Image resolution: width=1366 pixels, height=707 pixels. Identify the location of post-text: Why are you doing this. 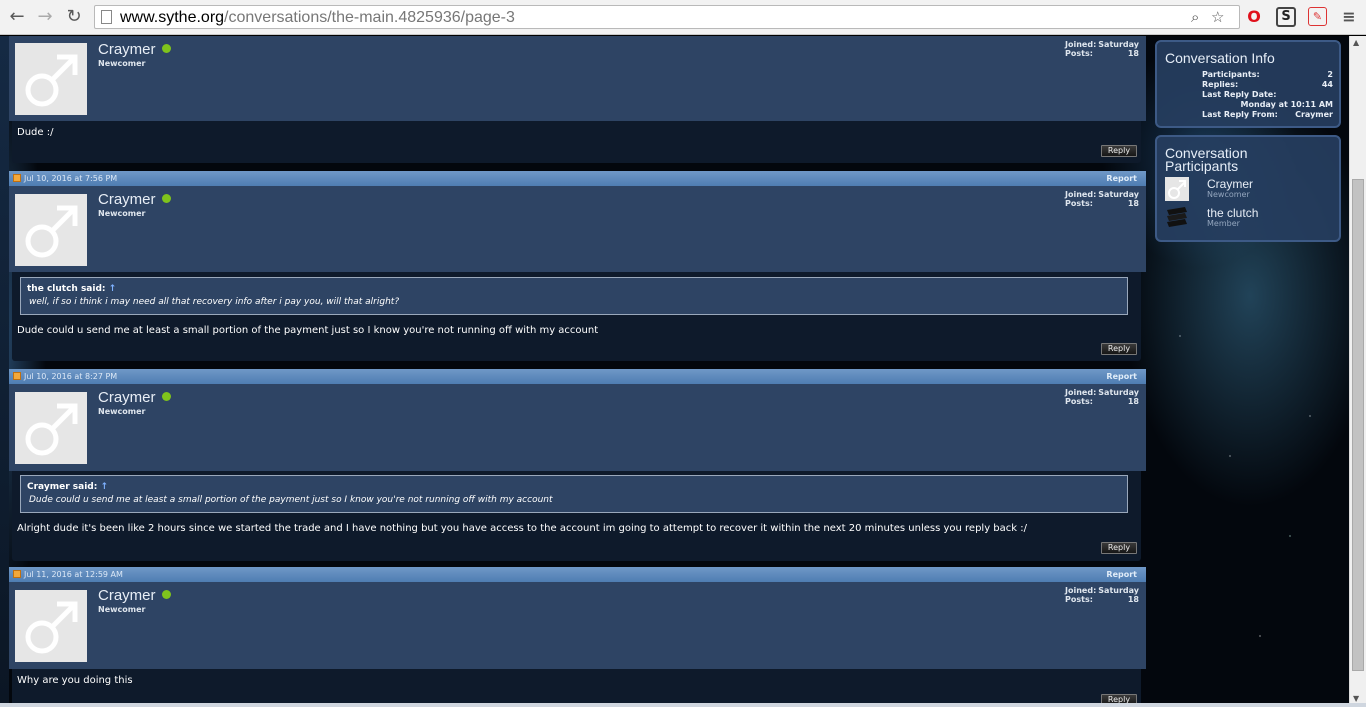
(75, 680).